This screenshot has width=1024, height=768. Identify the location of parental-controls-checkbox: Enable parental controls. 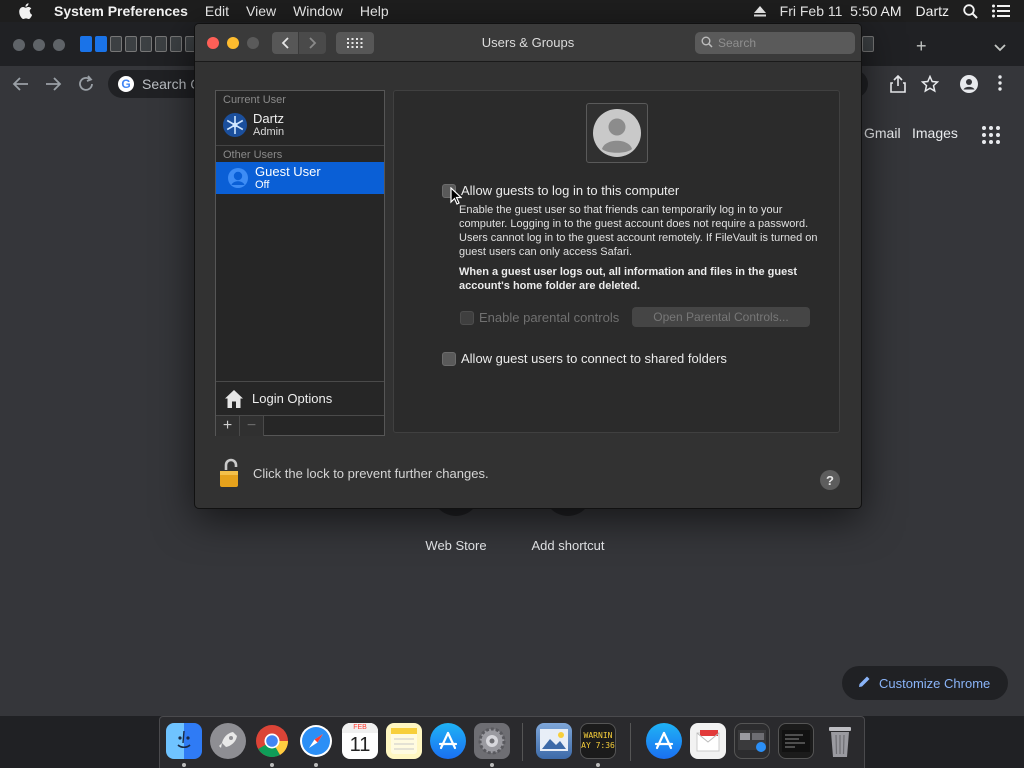
(539, 317).